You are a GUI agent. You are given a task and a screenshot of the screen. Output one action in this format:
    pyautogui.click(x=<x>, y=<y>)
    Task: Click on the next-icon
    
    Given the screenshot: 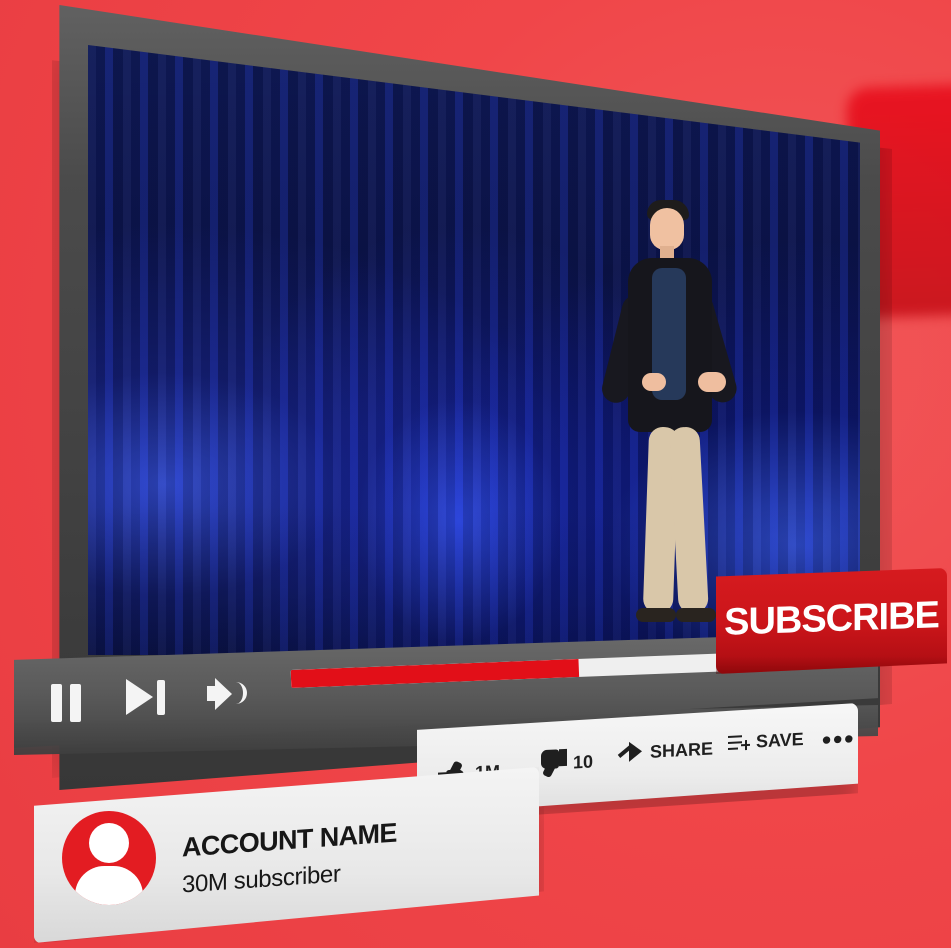 What is the action you would take?
    pyautogui.click(x=149, y=698)
    